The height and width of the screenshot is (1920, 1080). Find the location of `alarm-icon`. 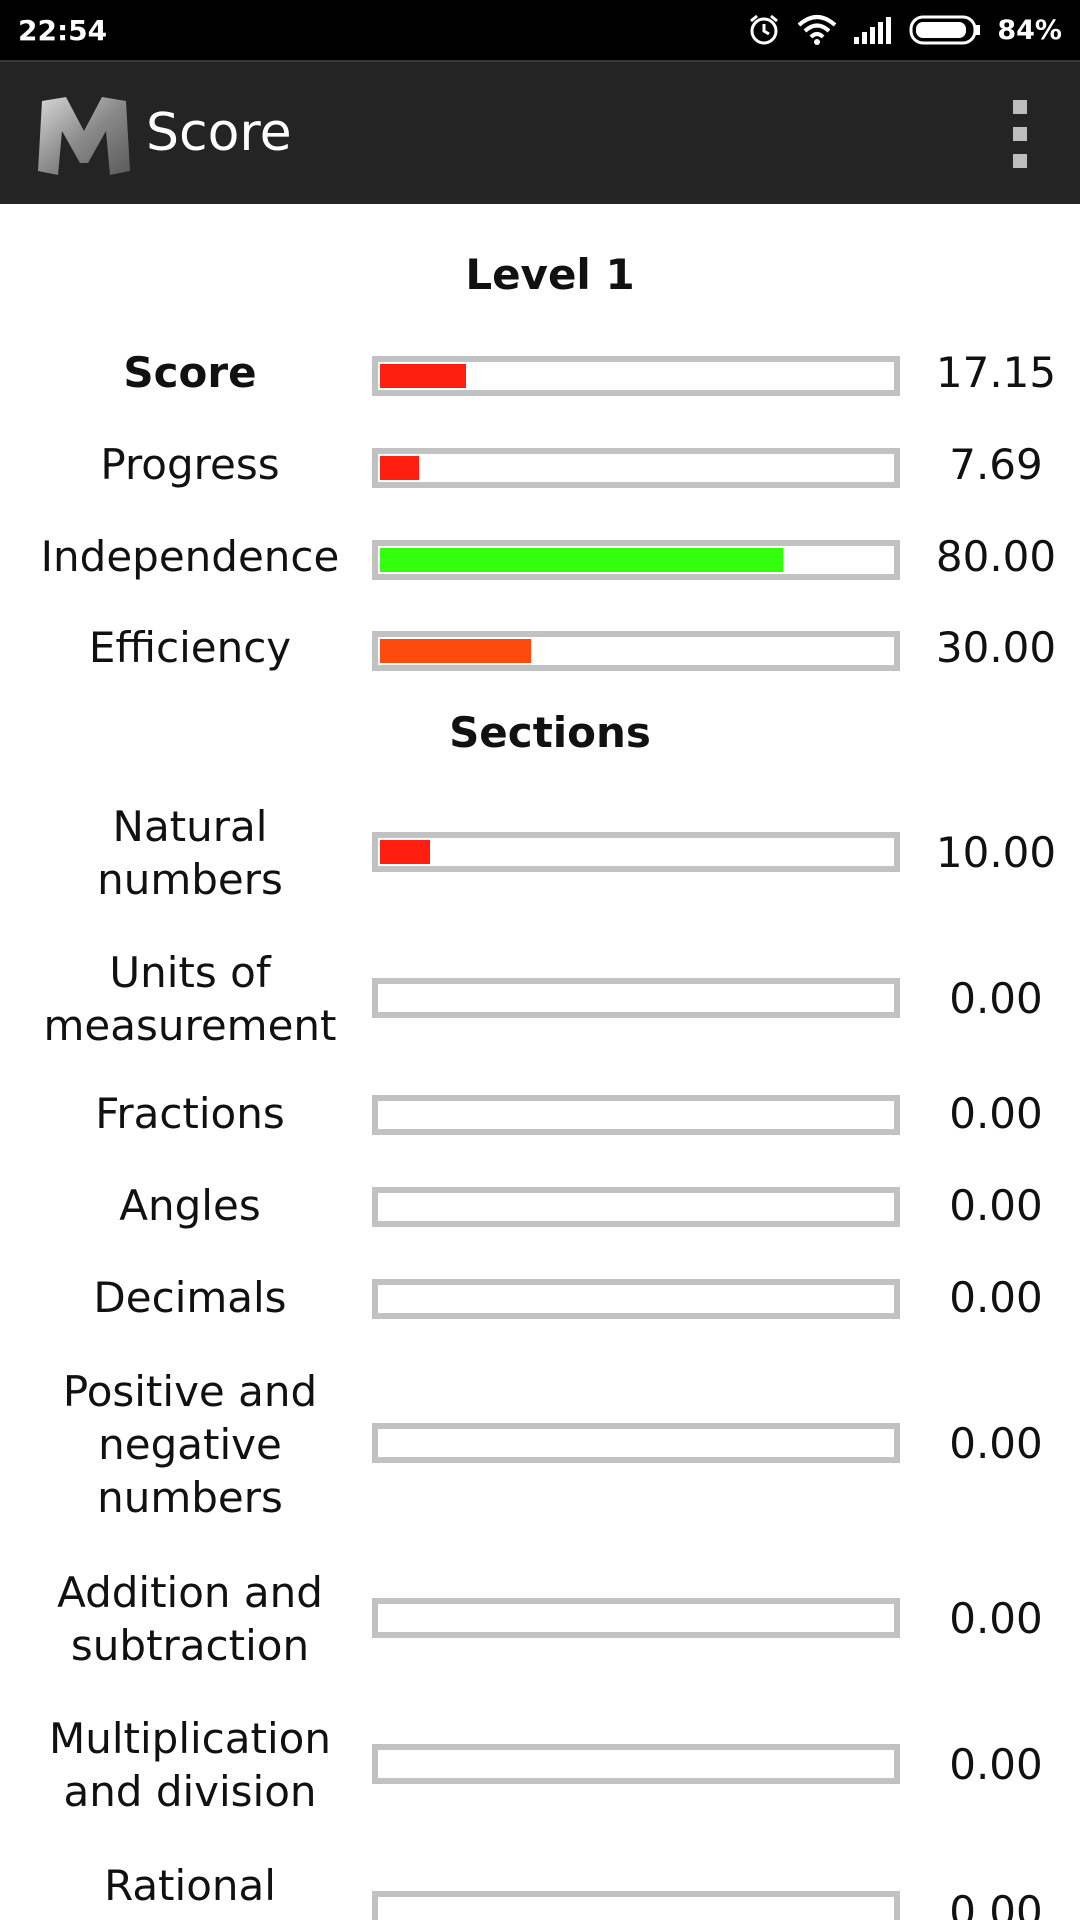

alarm-icon is located at coordinates (764, 30).